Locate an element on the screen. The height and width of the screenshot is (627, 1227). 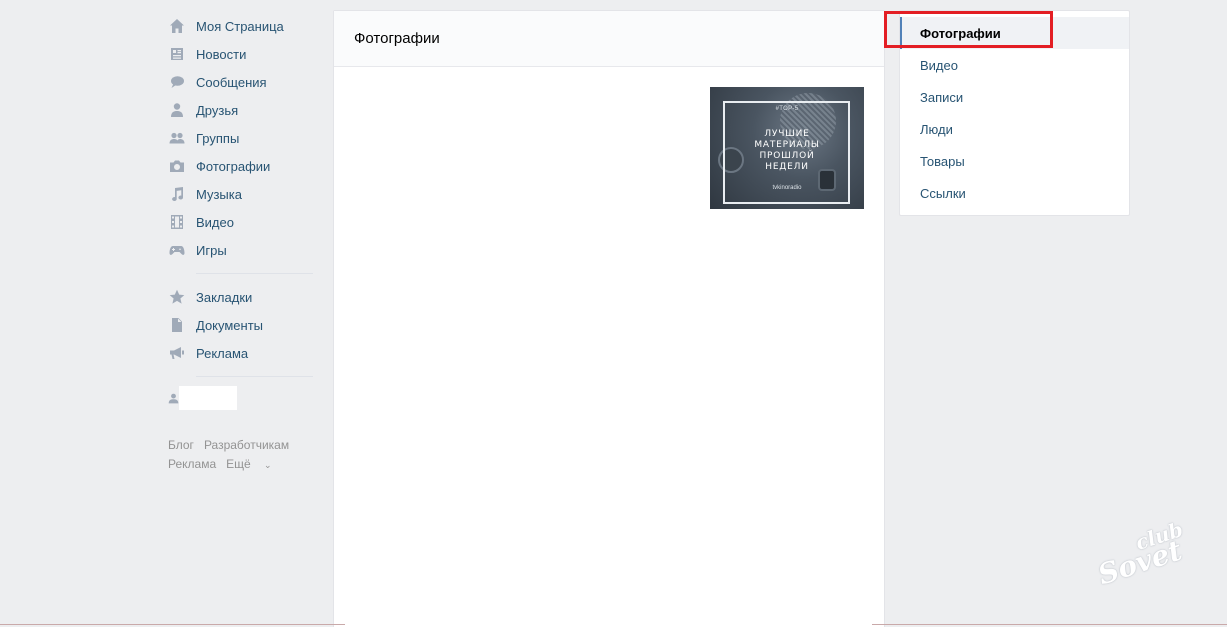
friends-icon is located at coordinates (176, 110).